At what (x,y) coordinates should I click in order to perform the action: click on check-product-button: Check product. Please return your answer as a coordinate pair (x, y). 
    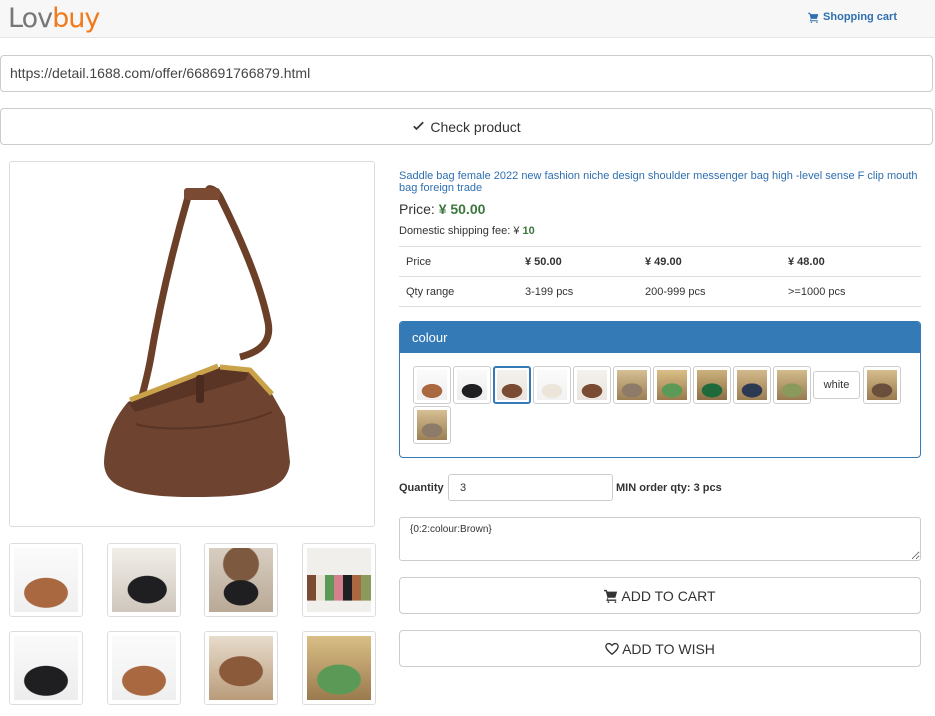
    Looking at the image, I should click on (466, 126).